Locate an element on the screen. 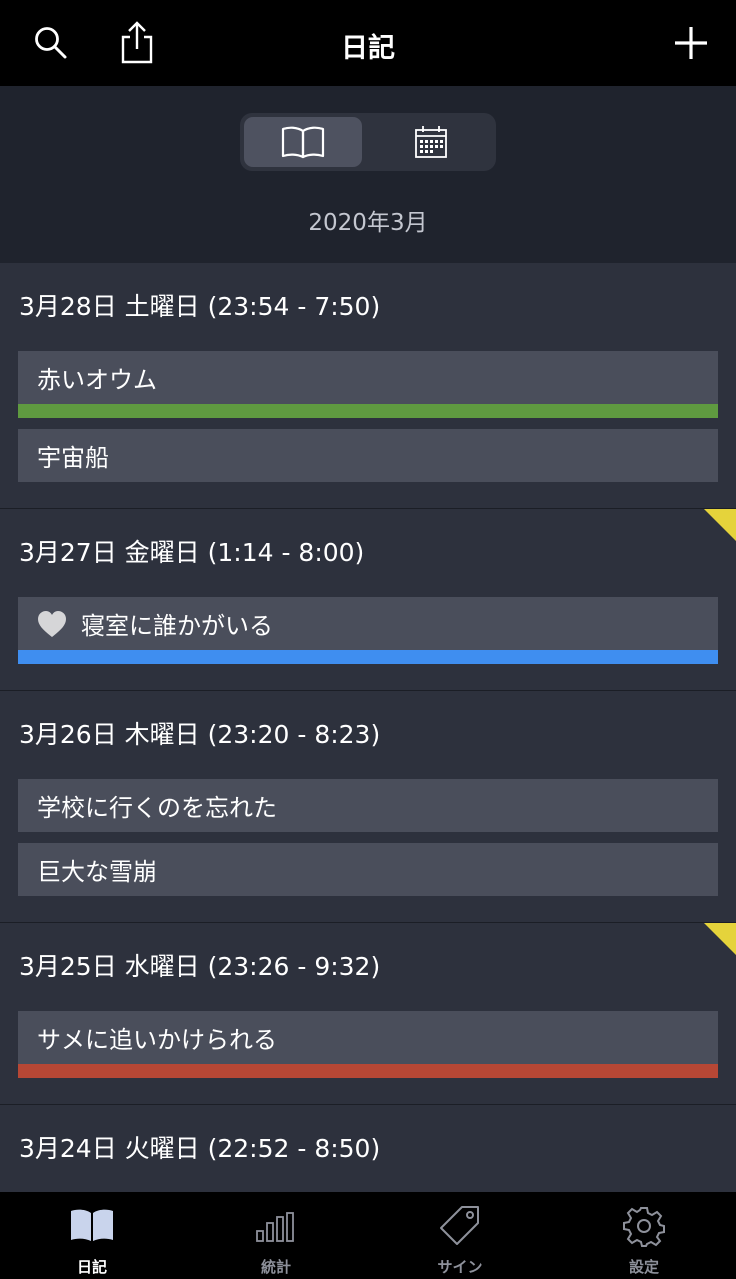 Image resolution: width=736 pixels, height=1279 pixels. calendar-view-tab is located at coordinates (431, 142).